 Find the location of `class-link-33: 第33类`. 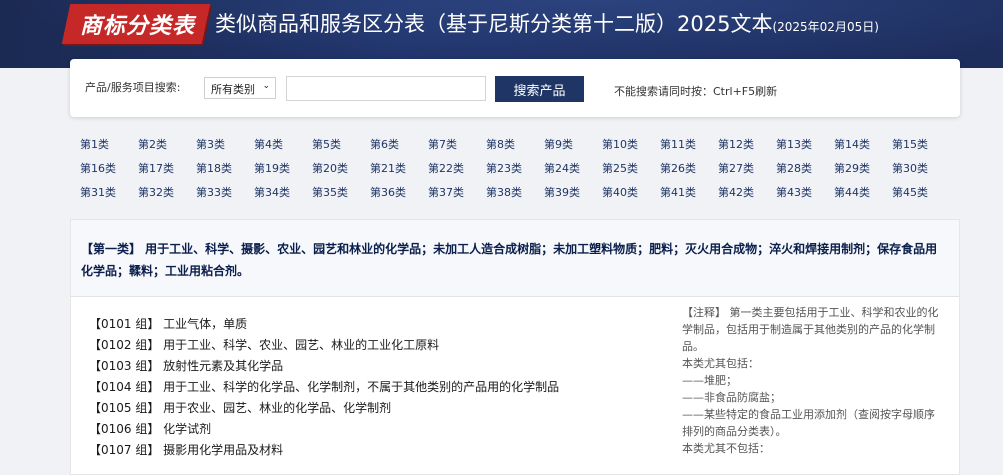

class-link-33: 第33类 is located at coordinates (214, 192).